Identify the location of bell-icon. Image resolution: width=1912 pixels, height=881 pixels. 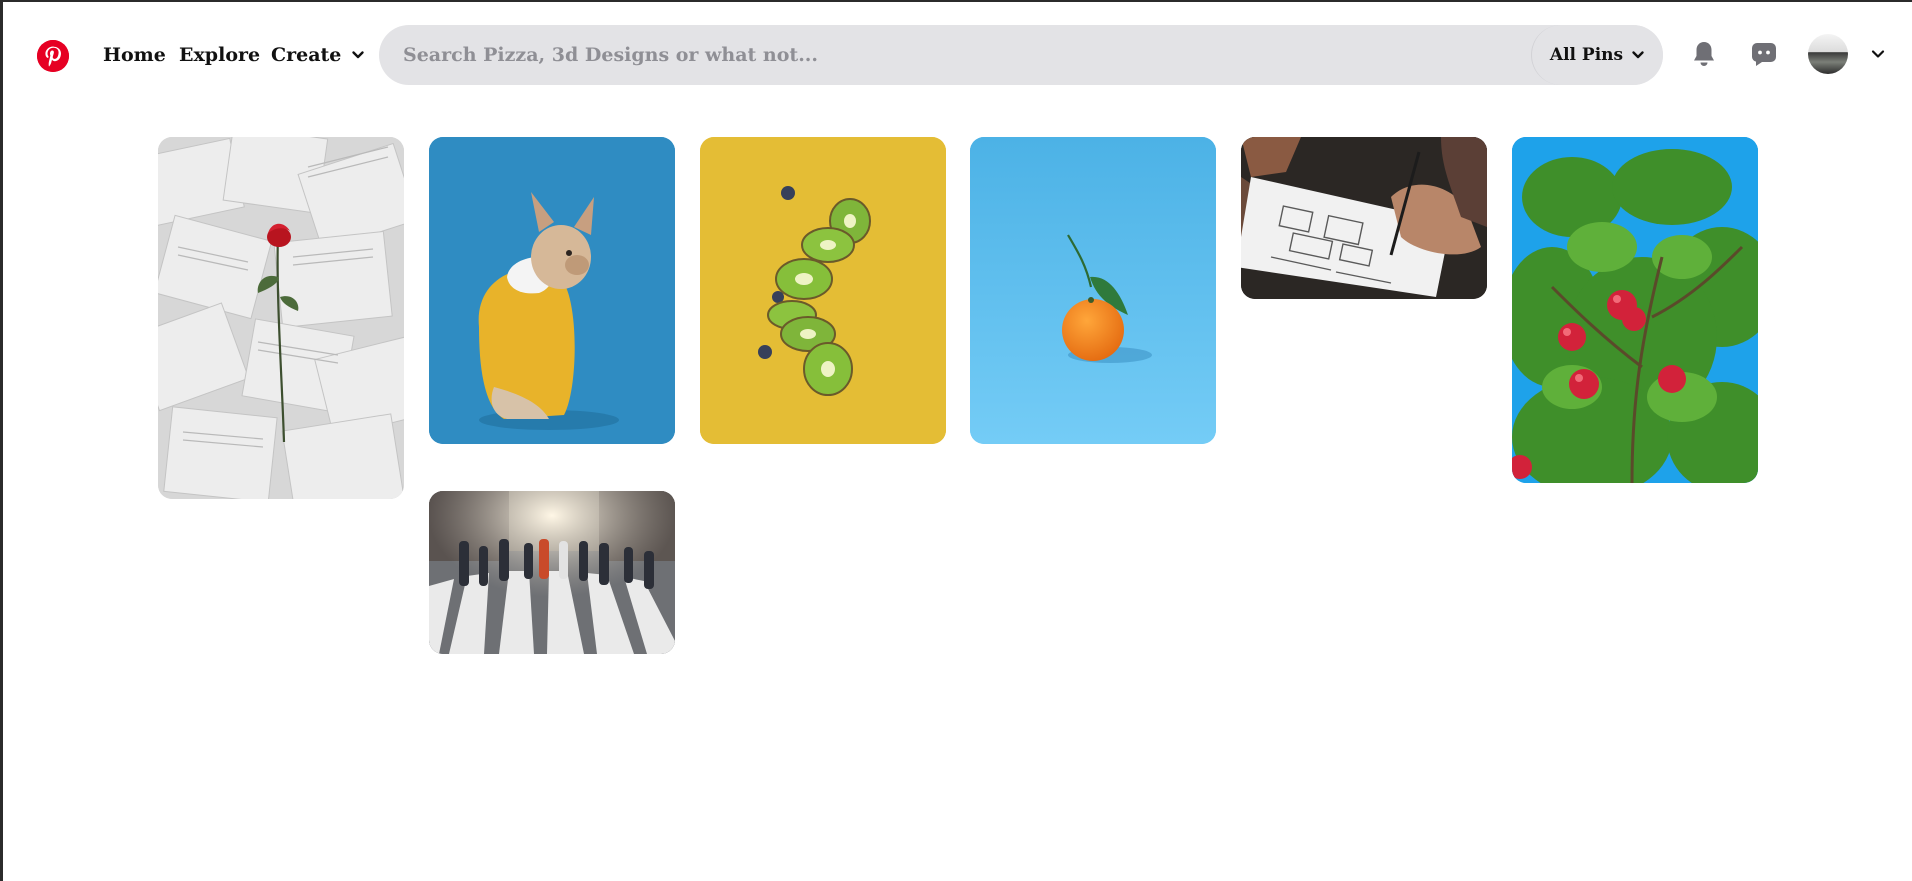
(1704, 54).